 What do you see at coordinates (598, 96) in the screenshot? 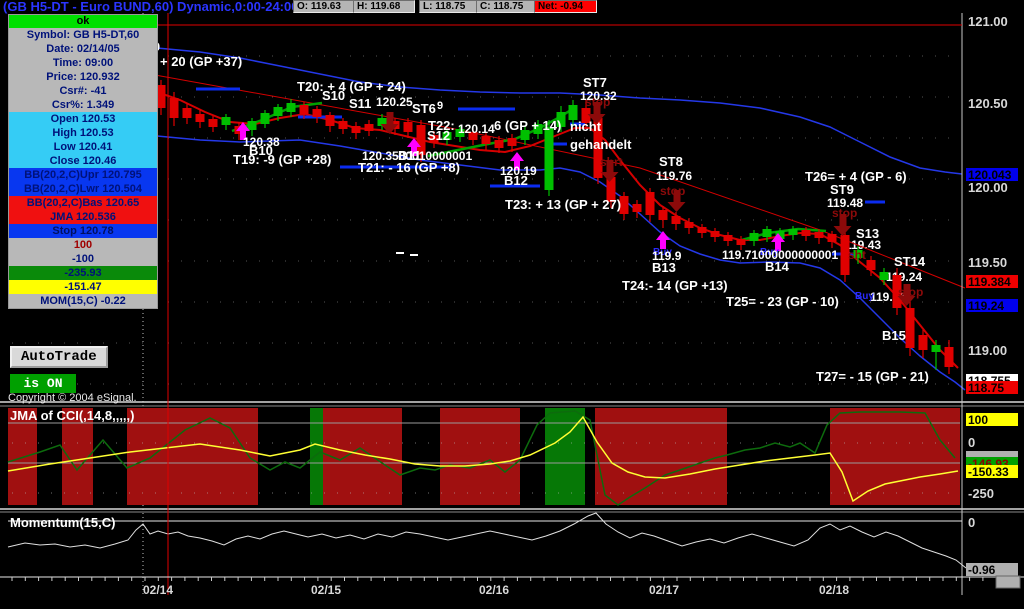
I see `annotation: 120.32` at bounding box center [598, 96].